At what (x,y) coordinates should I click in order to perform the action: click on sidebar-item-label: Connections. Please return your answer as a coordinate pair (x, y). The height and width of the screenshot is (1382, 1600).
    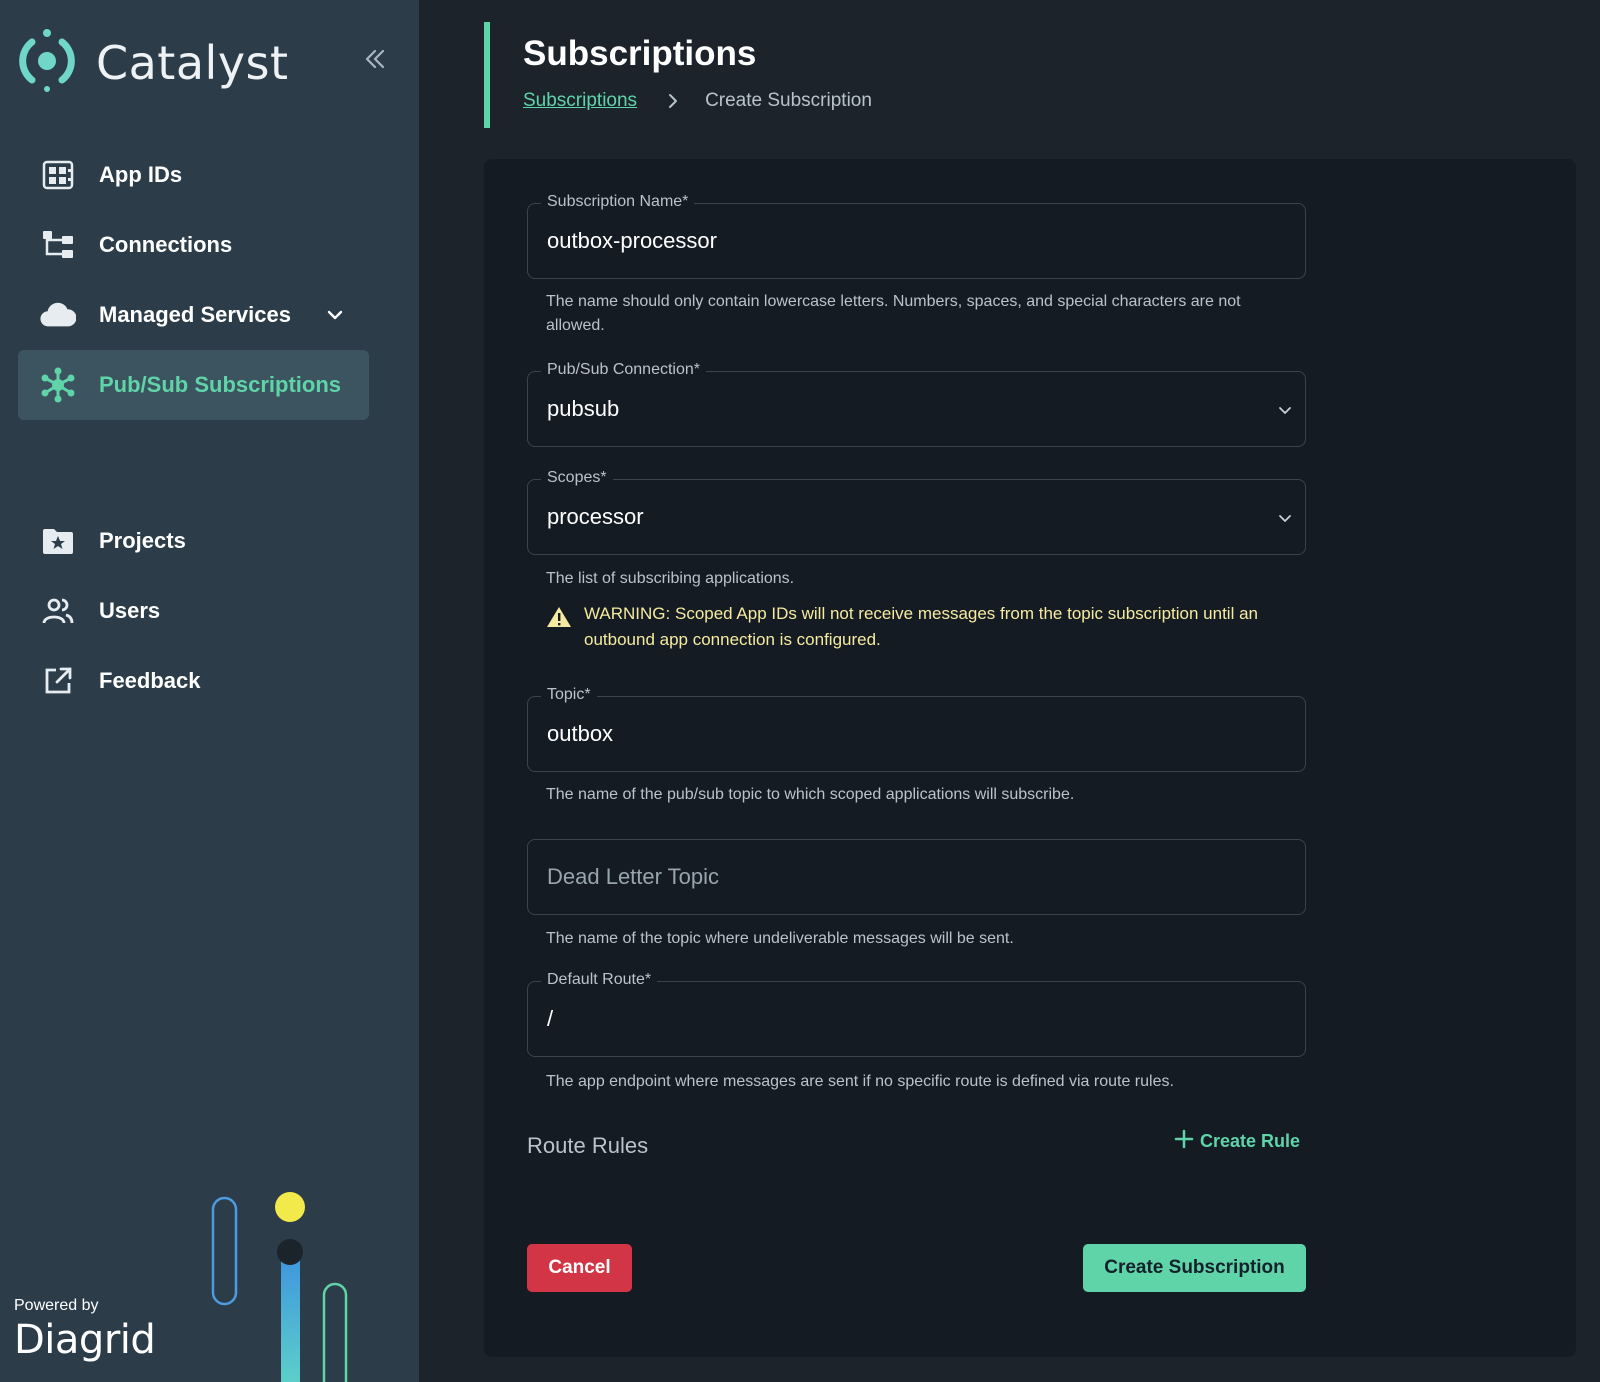
    Looking at the image, I should click on (166, 244).